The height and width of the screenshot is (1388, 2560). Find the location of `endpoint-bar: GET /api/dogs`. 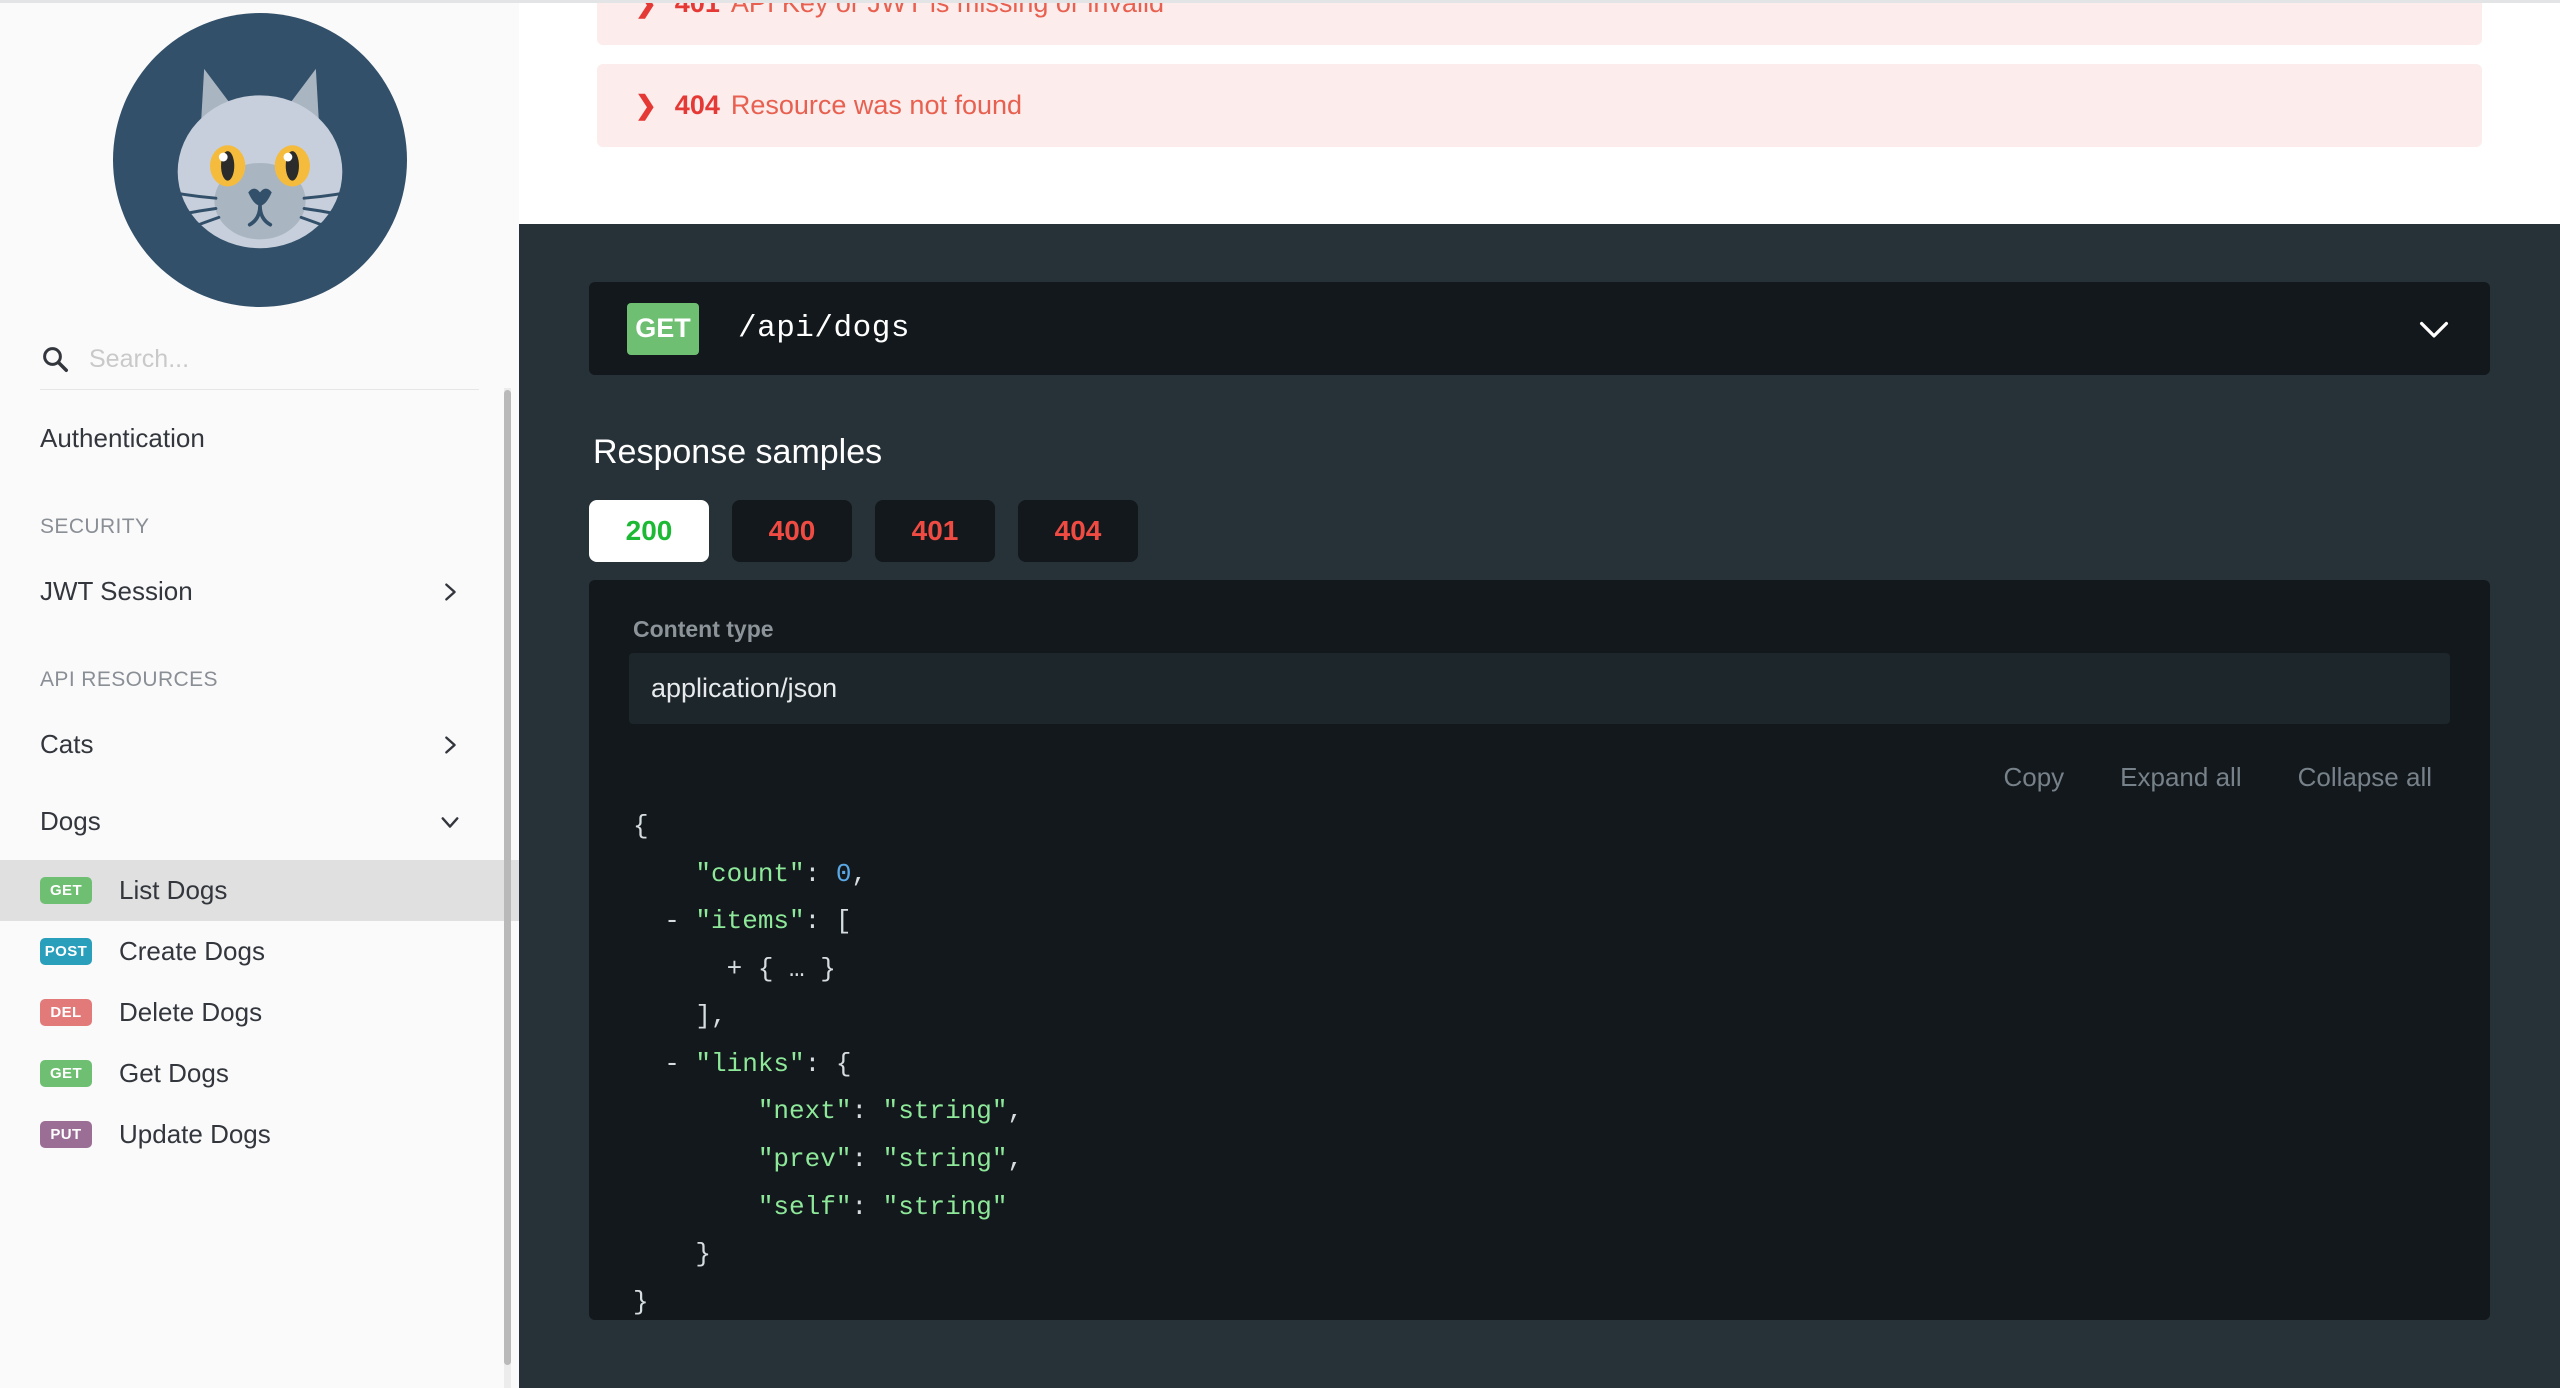

endpoint-bar: GET /api/dogs is located at coordinates (1539, 328).